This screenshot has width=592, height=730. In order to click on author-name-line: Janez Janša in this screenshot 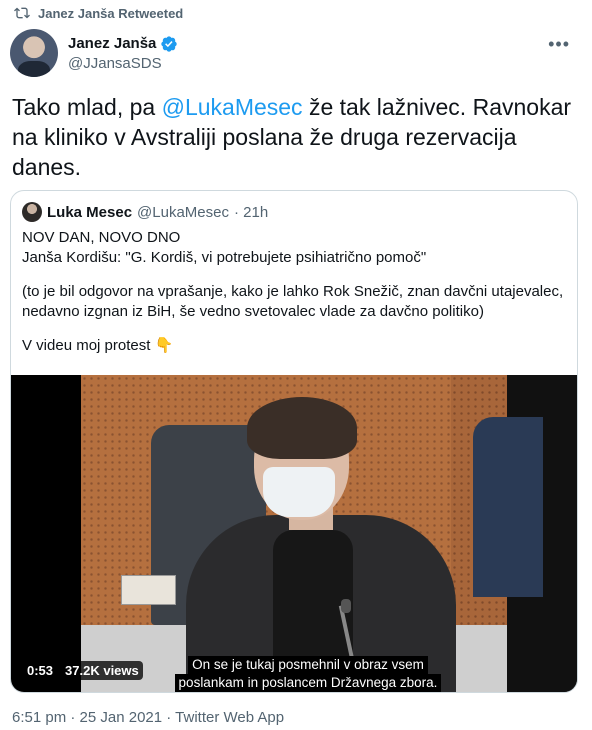, I will do `click(123, 44)`.